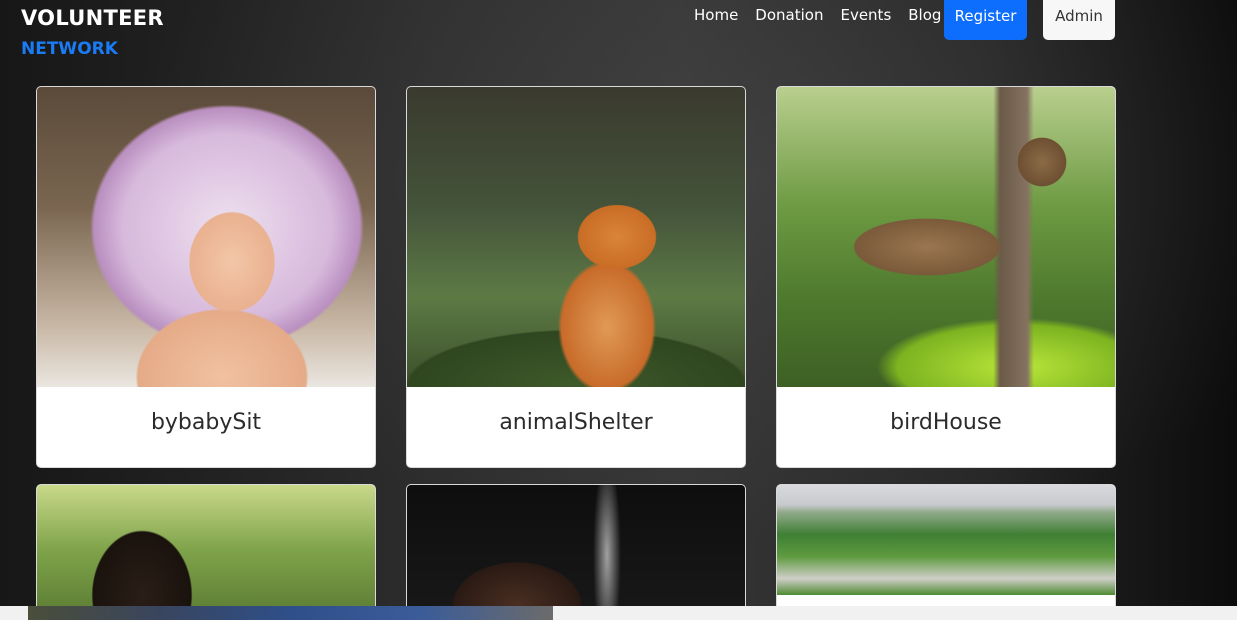 This screenshot has height=620, width=1237. What do you see at coordinates (924, 15) in the screenshot?
I see `nav-blog: Blog` at bounding box center [924, 15].